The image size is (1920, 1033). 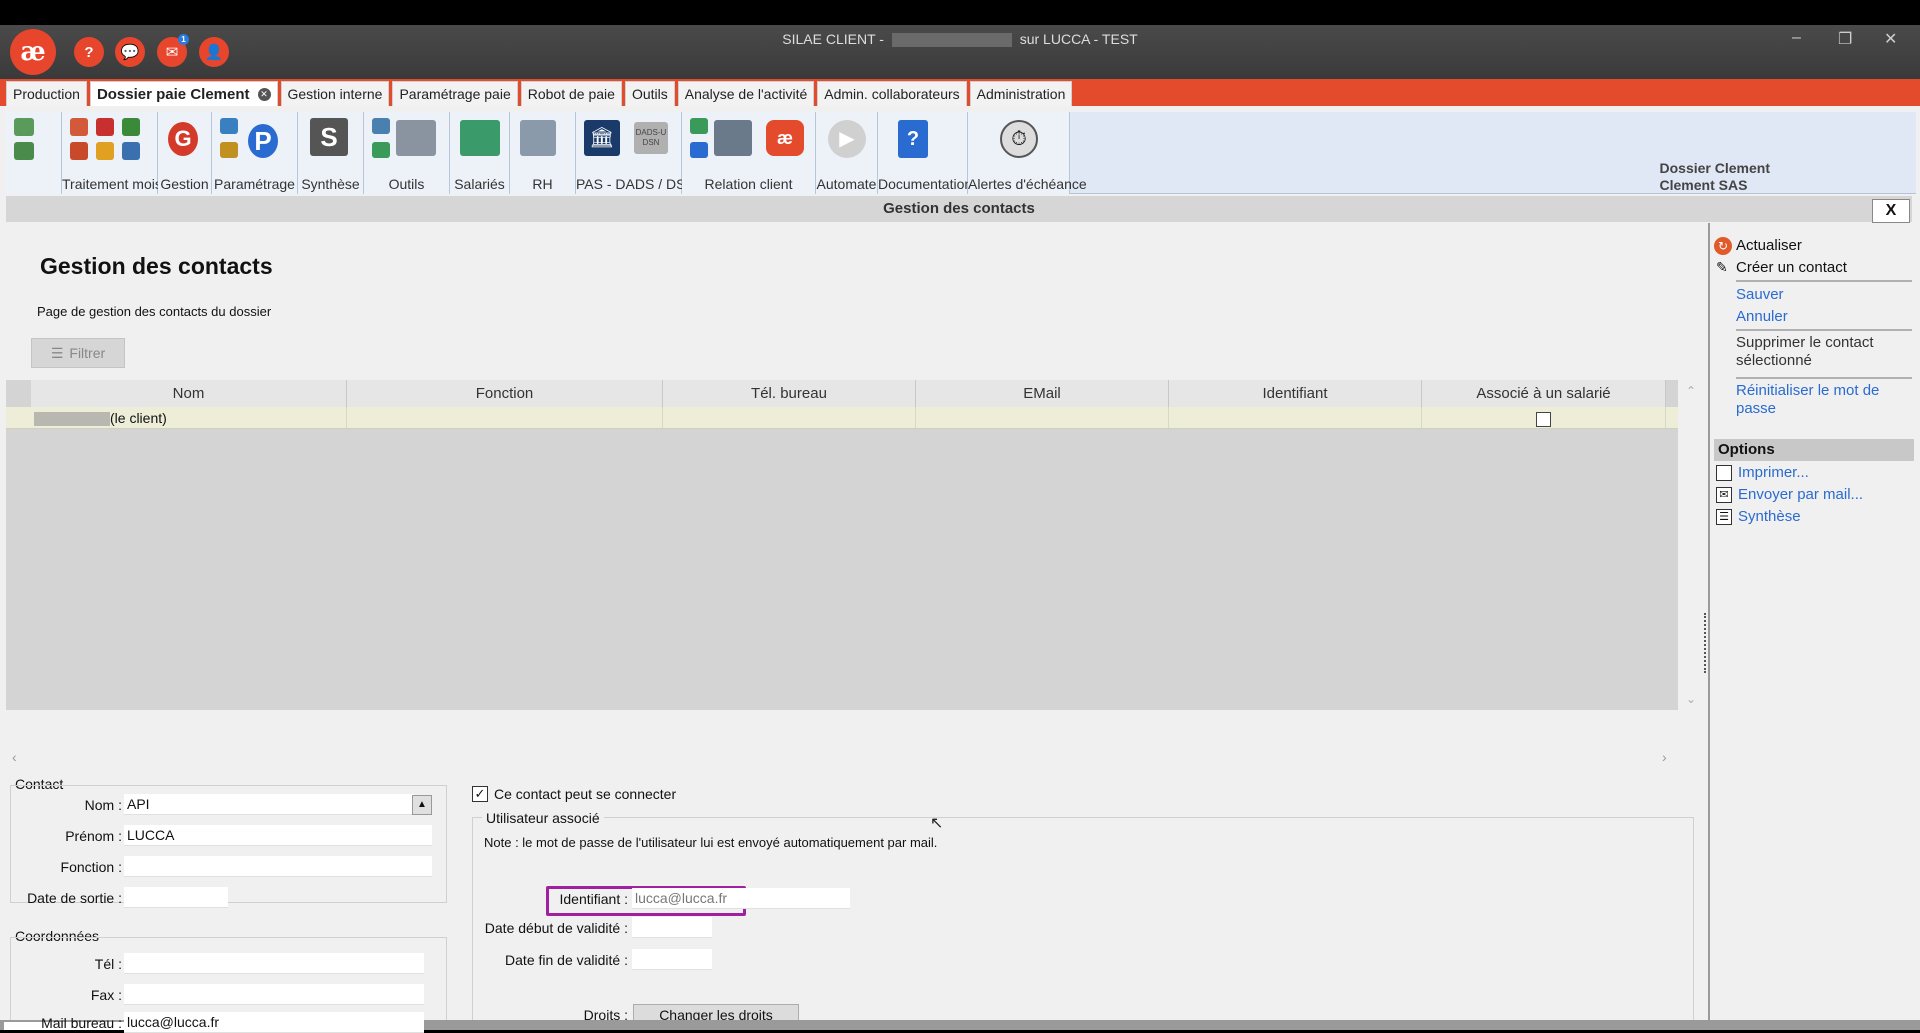 I want to click on bank-icon: 🏛, so click(x=602, y=138).